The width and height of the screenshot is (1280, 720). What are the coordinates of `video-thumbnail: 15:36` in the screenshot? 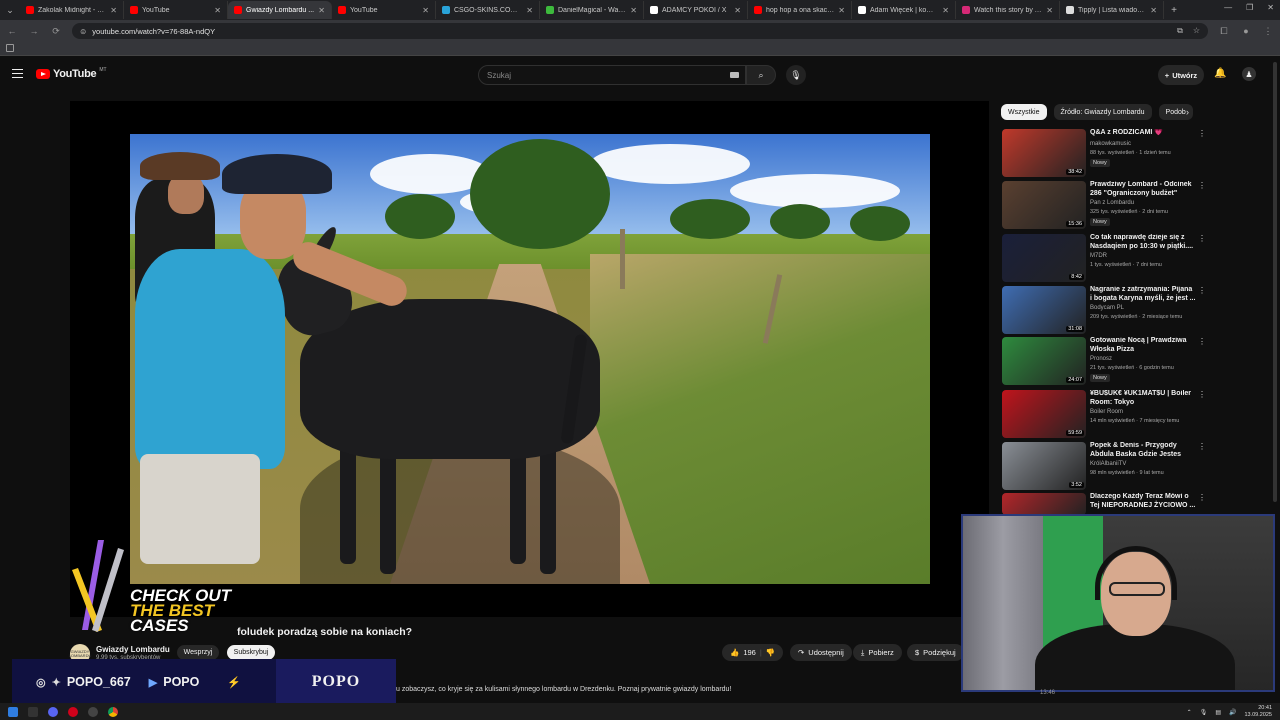 It's located at (1044, 205).